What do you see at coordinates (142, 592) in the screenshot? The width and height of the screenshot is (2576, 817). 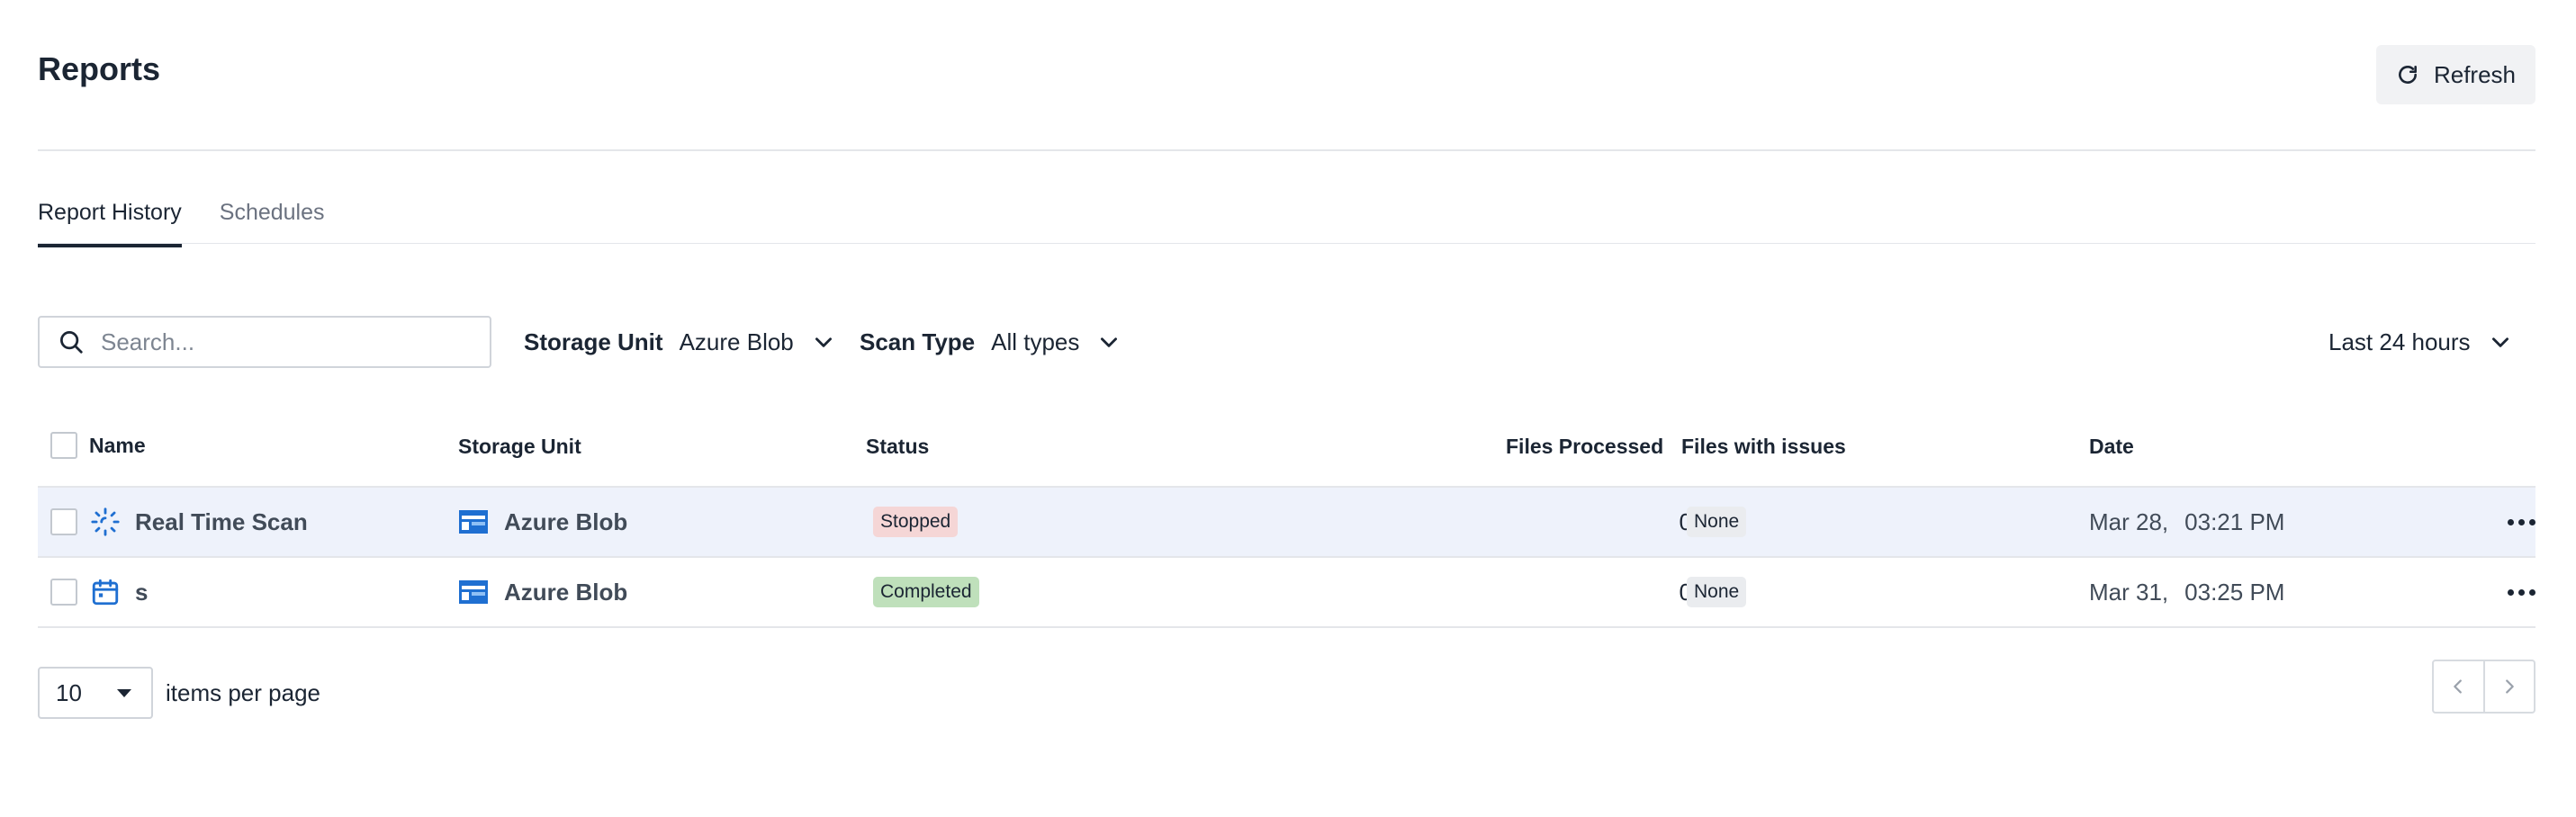 I see `row-name: s` at bounding box center [142, 592].